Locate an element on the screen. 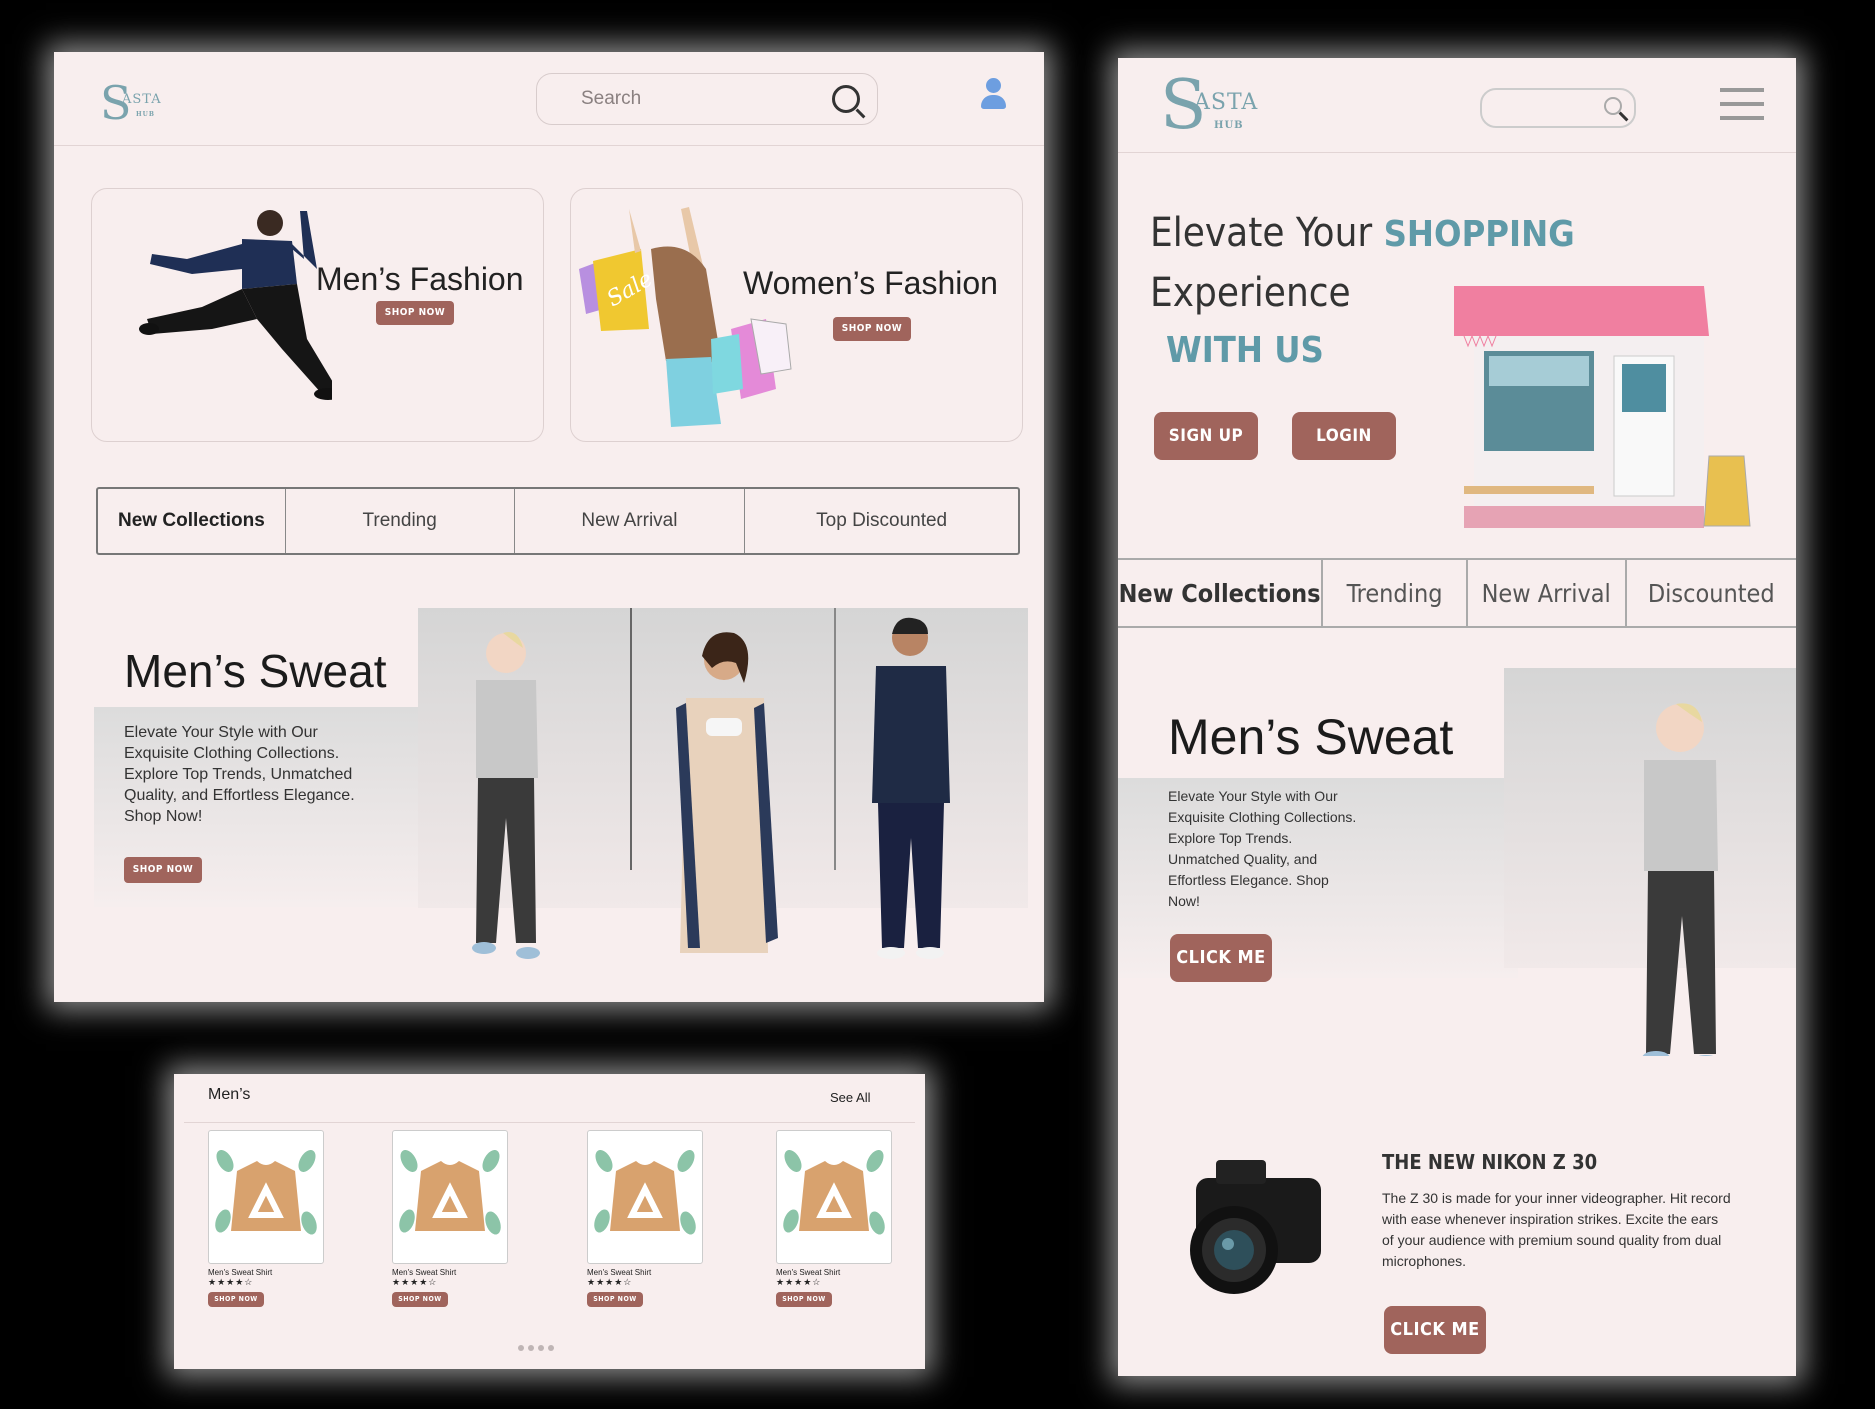 Image resolution: width=1875 pixels, height=1409 pixels. hero-click-me-button: CLICK ME is located at coordinates (1221, 958).